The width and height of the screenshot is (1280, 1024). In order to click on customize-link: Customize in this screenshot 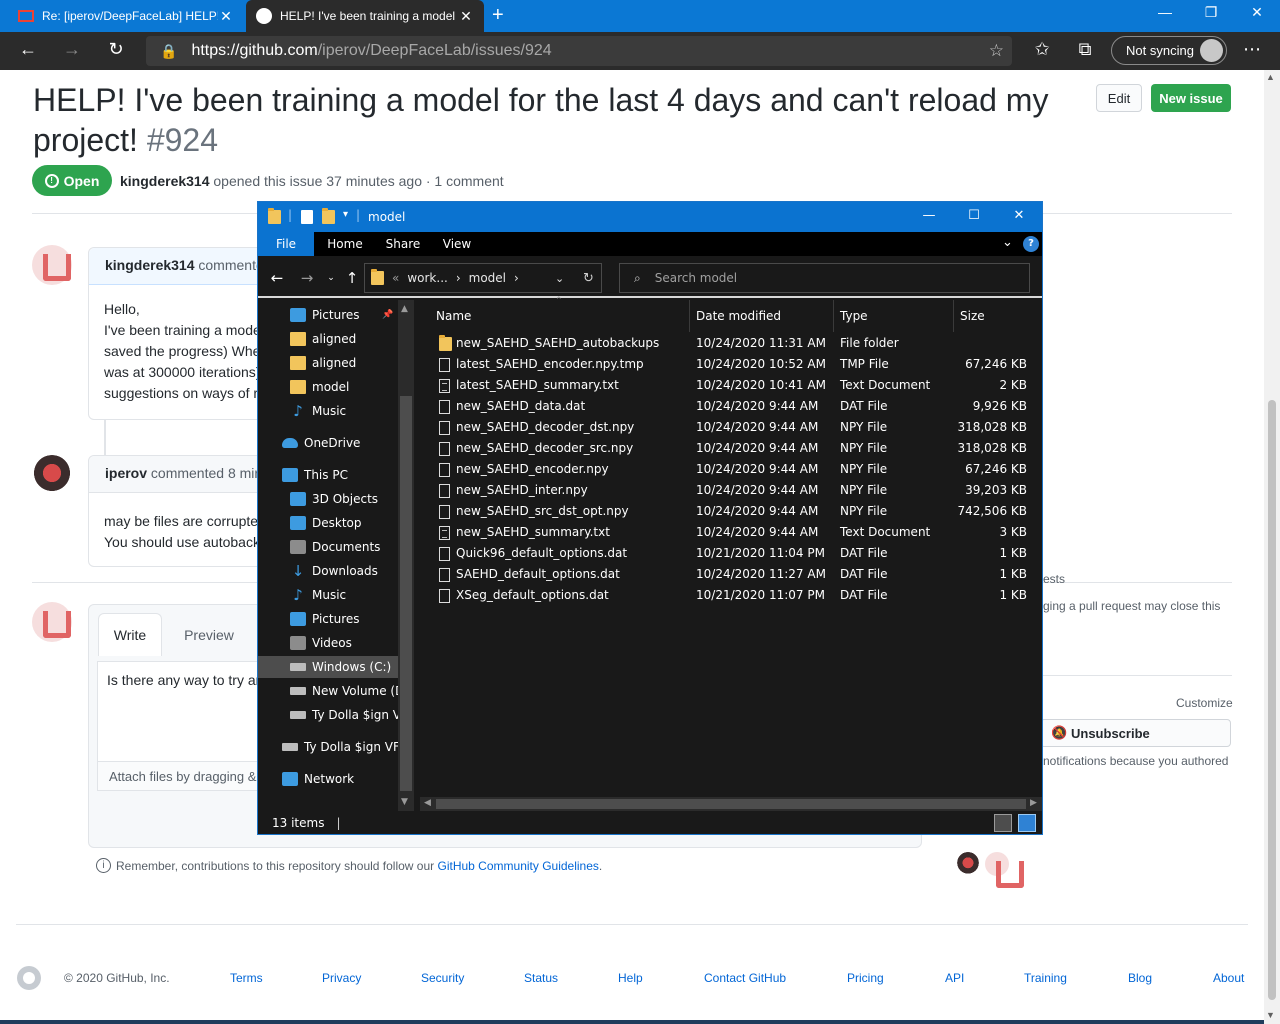, I will do `click(1204, 703)`.